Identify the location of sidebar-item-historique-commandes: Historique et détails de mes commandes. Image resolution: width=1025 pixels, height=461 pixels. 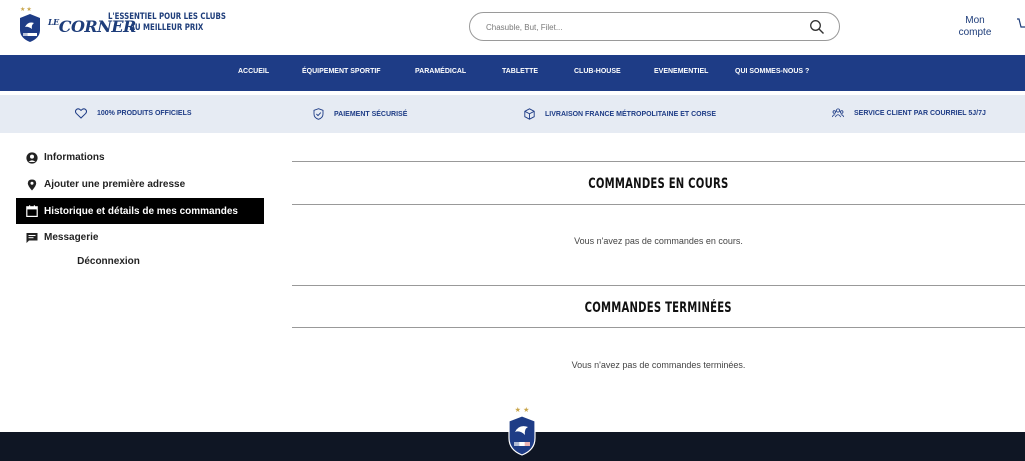
(140, 211).